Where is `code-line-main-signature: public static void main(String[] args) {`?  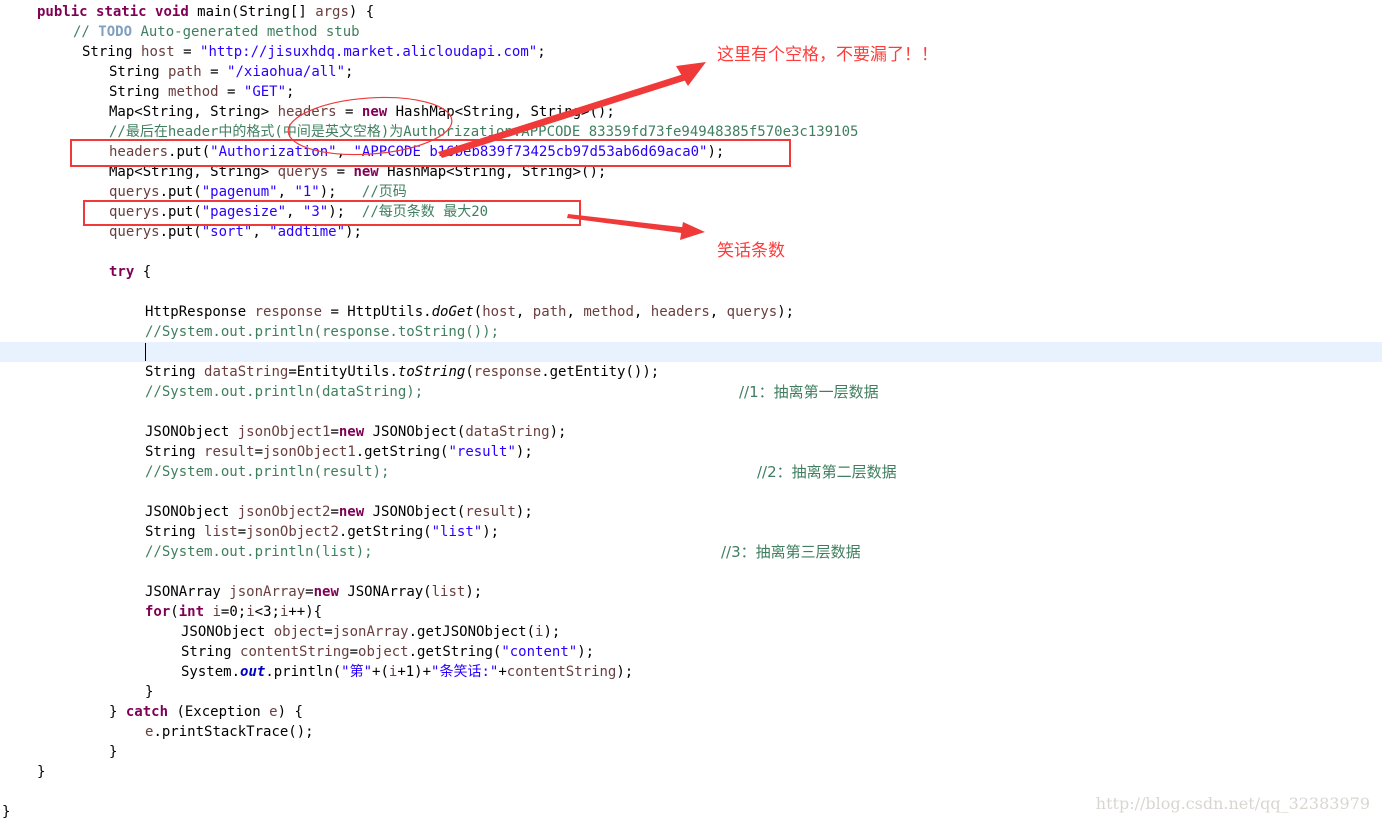 code-line-main-signature: public static void main(String[] args) { is located at coordinates (206, 12).